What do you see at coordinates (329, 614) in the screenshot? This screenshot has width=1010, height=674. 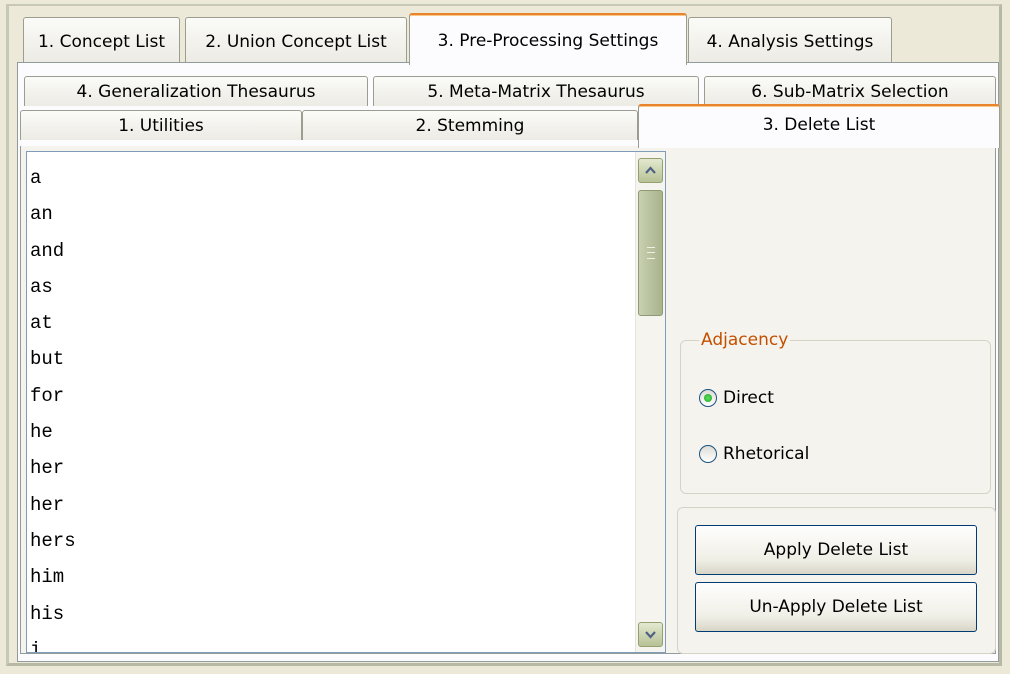 I see `list-item: his` at bounding box center [329, 614].